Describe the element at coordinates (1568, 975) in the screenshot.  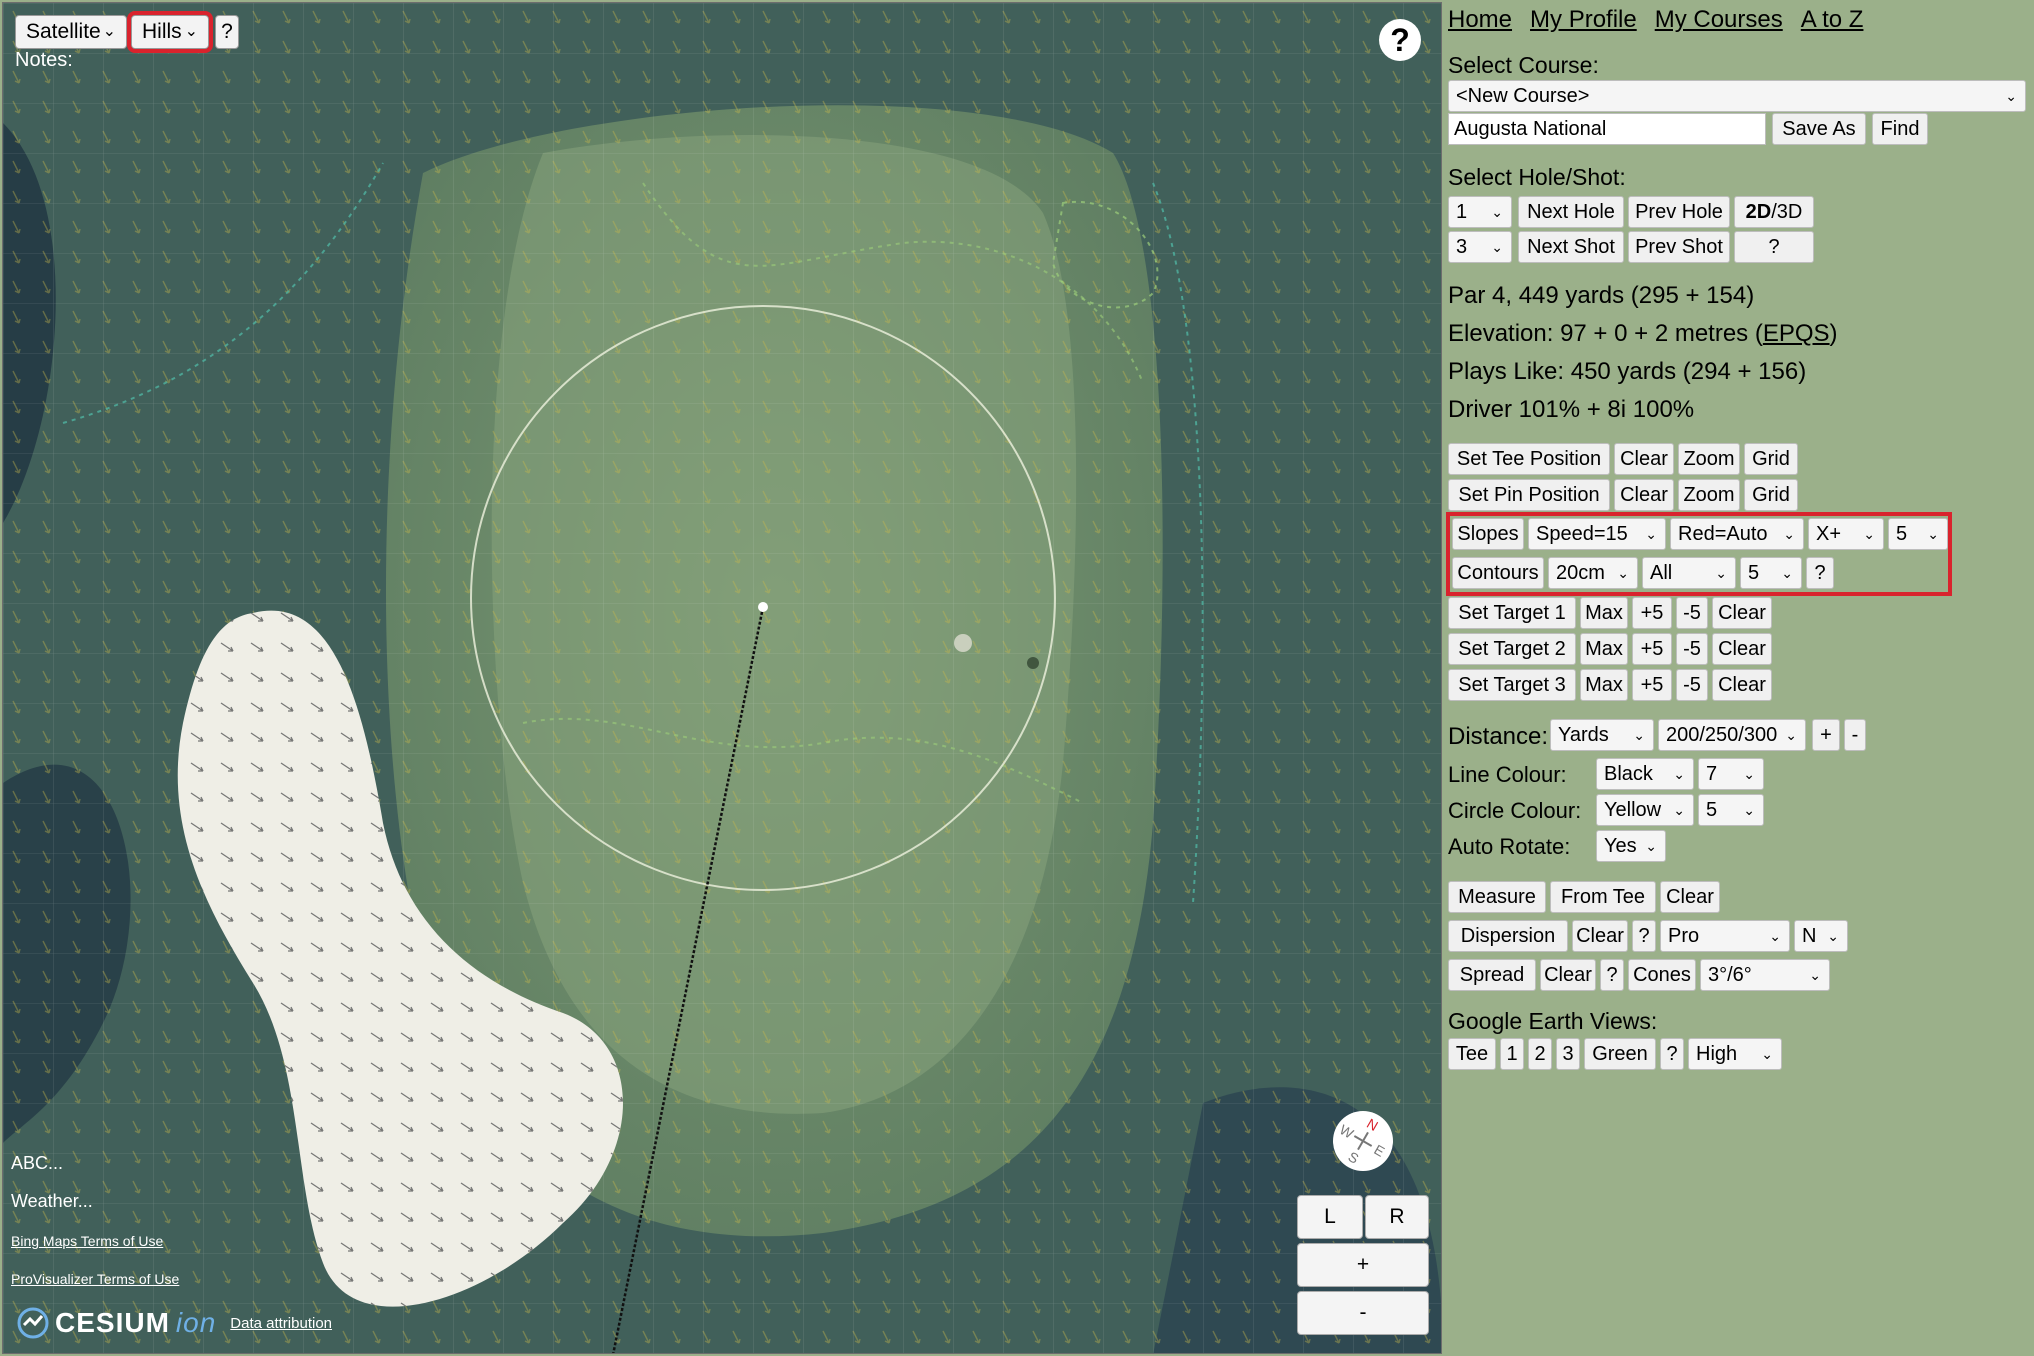
I see `spread-clear-button: Clear` at that location.